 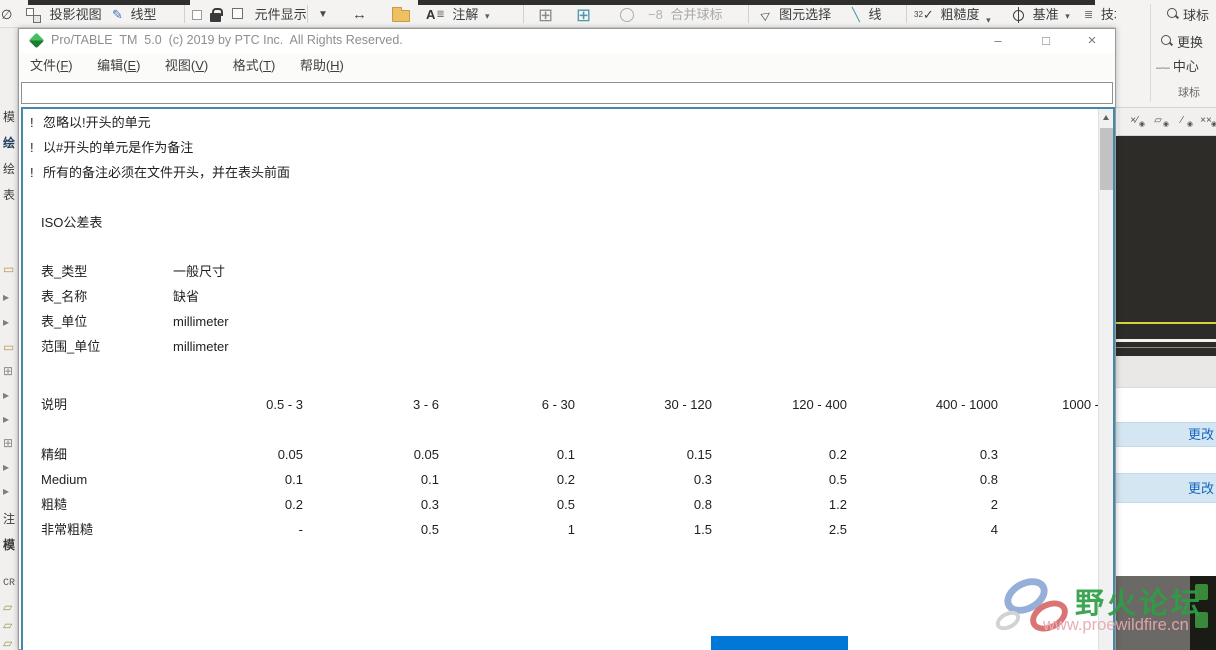 I want to click on drawing-white-line, so click(x=1166, y=340).